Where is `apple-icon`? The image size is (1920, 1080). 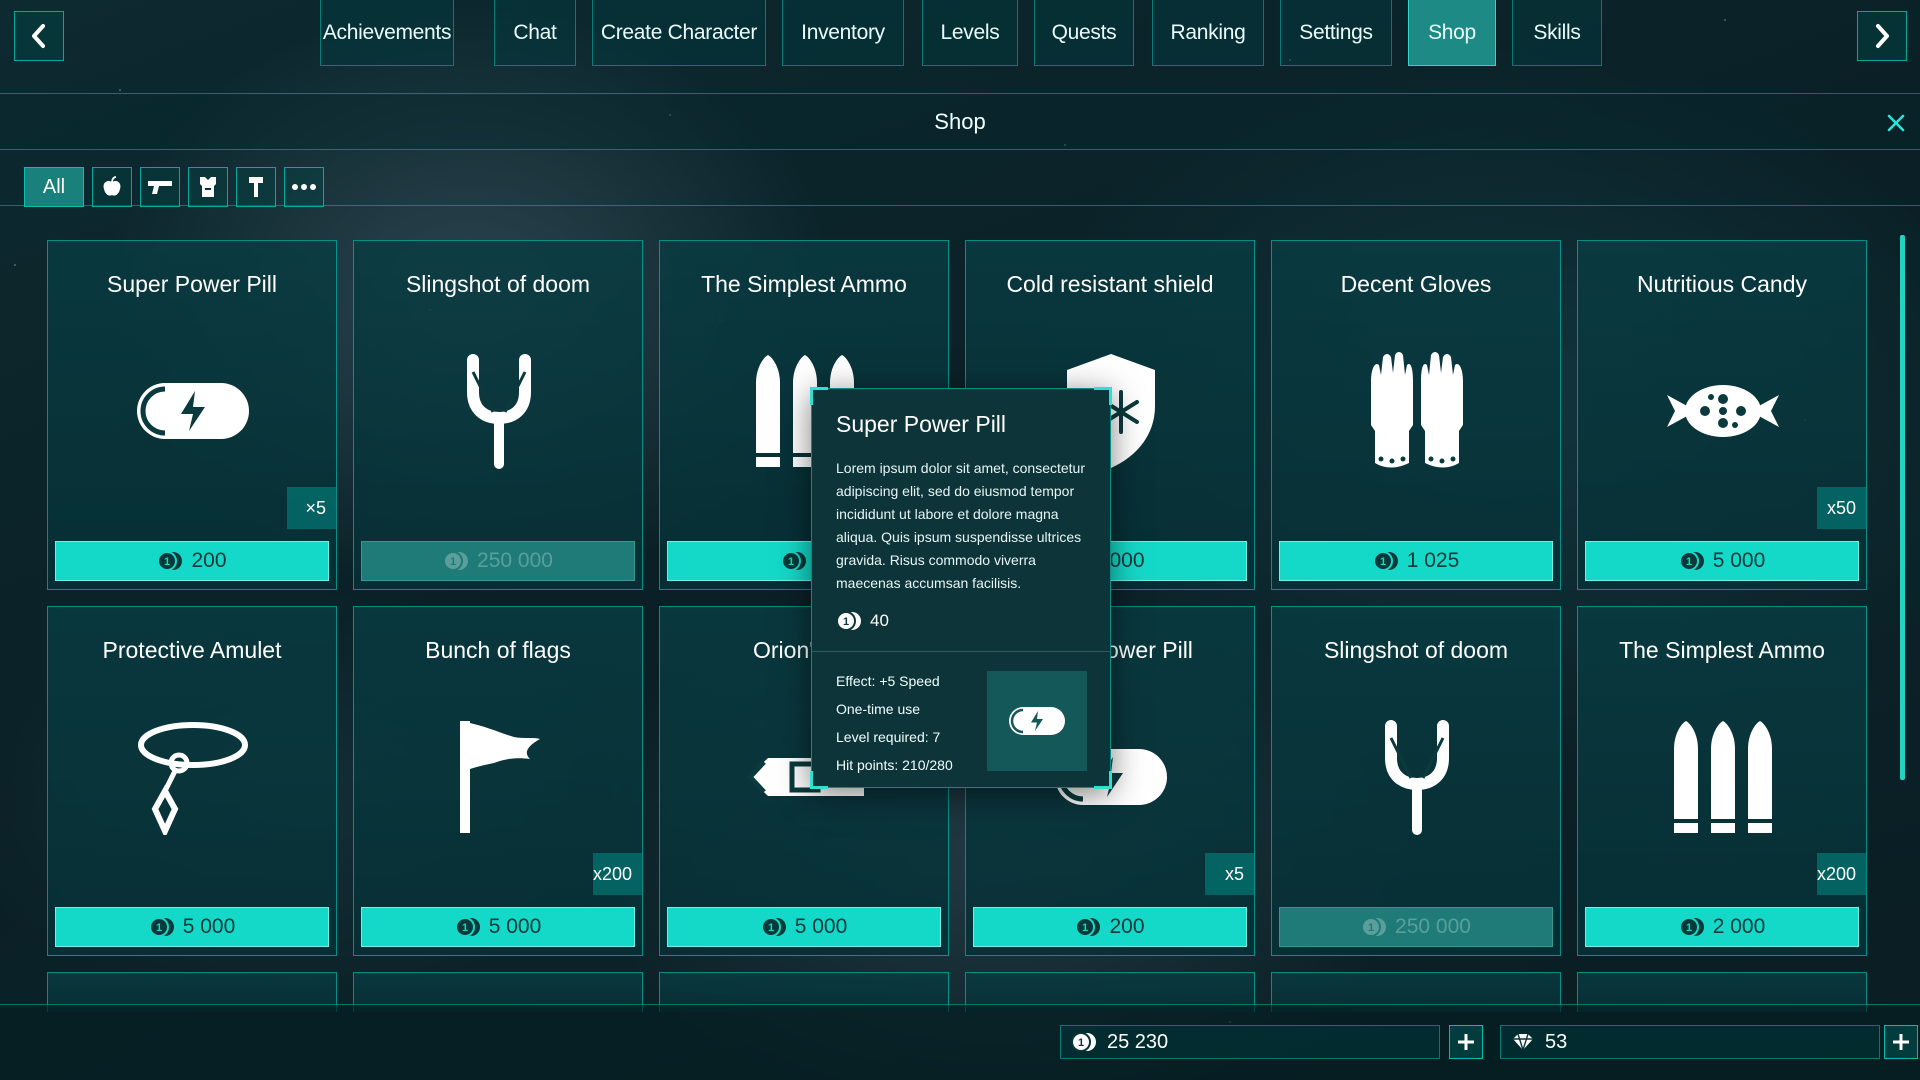
apple-icon is located at coordinates (112, 186).